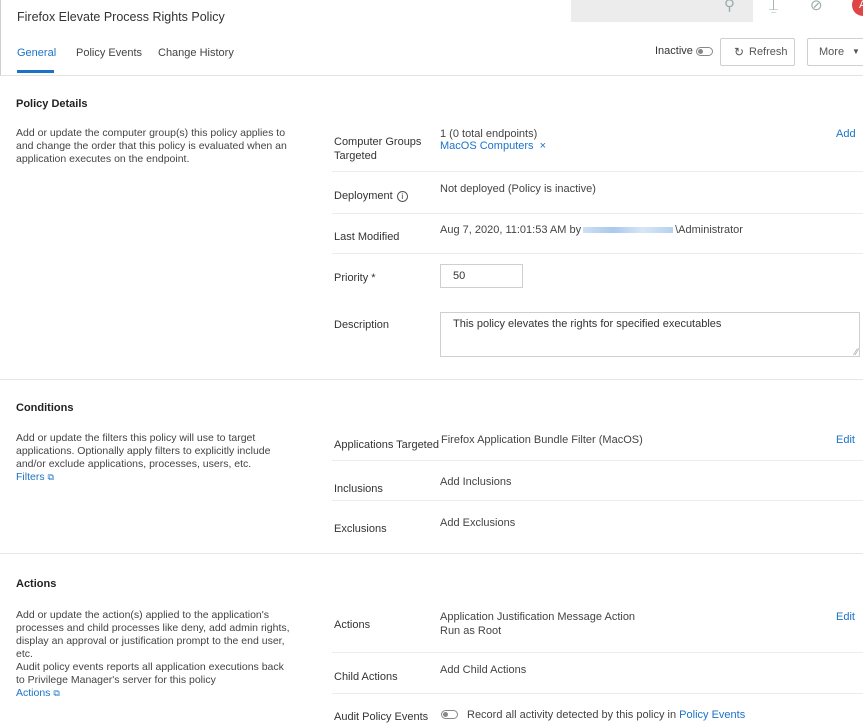  What do you see at coordinates (36, 53) in the screenshot?
I see `tab-general: General` at bounding box center [36, 53].